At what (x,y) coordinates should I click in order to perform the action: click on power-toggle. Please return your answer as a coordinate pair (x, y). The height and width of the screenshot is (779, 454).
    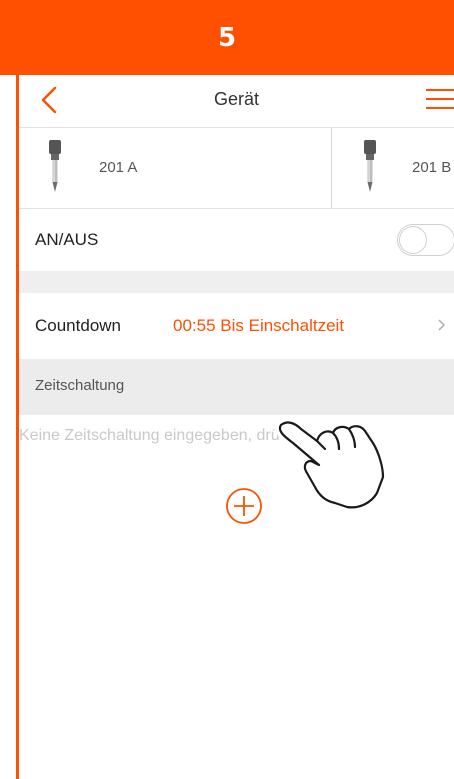
    Looking at the image, I should click on (425, 240).